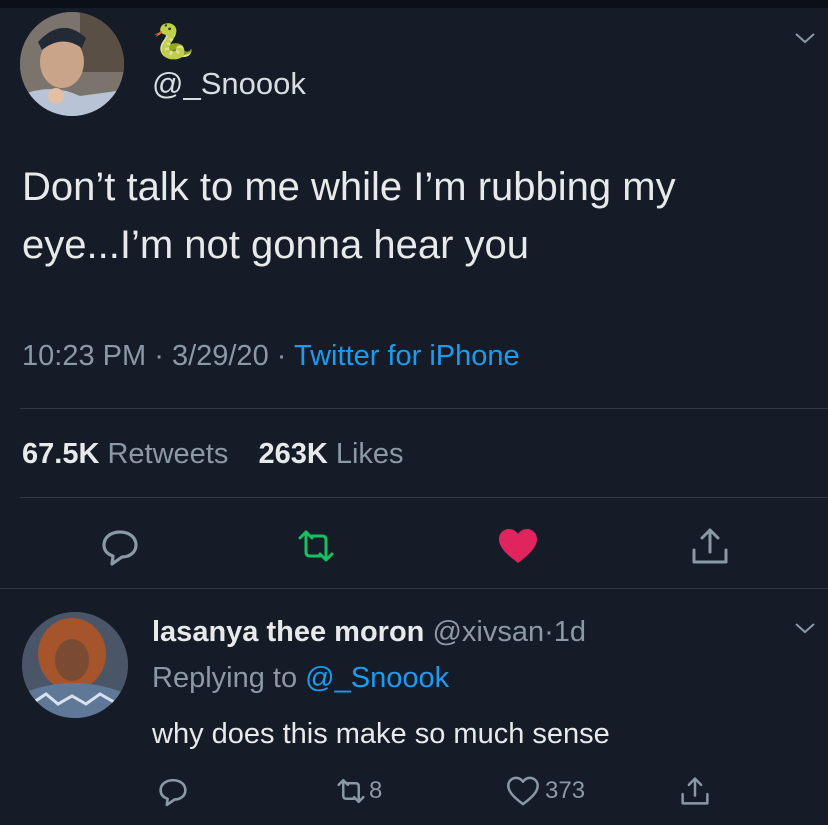 The image size is (828, 825). What do you see at coordinates (570, 632) in the screenshot?
I see `reply-age: 1d` at bounding box center [570, 632].